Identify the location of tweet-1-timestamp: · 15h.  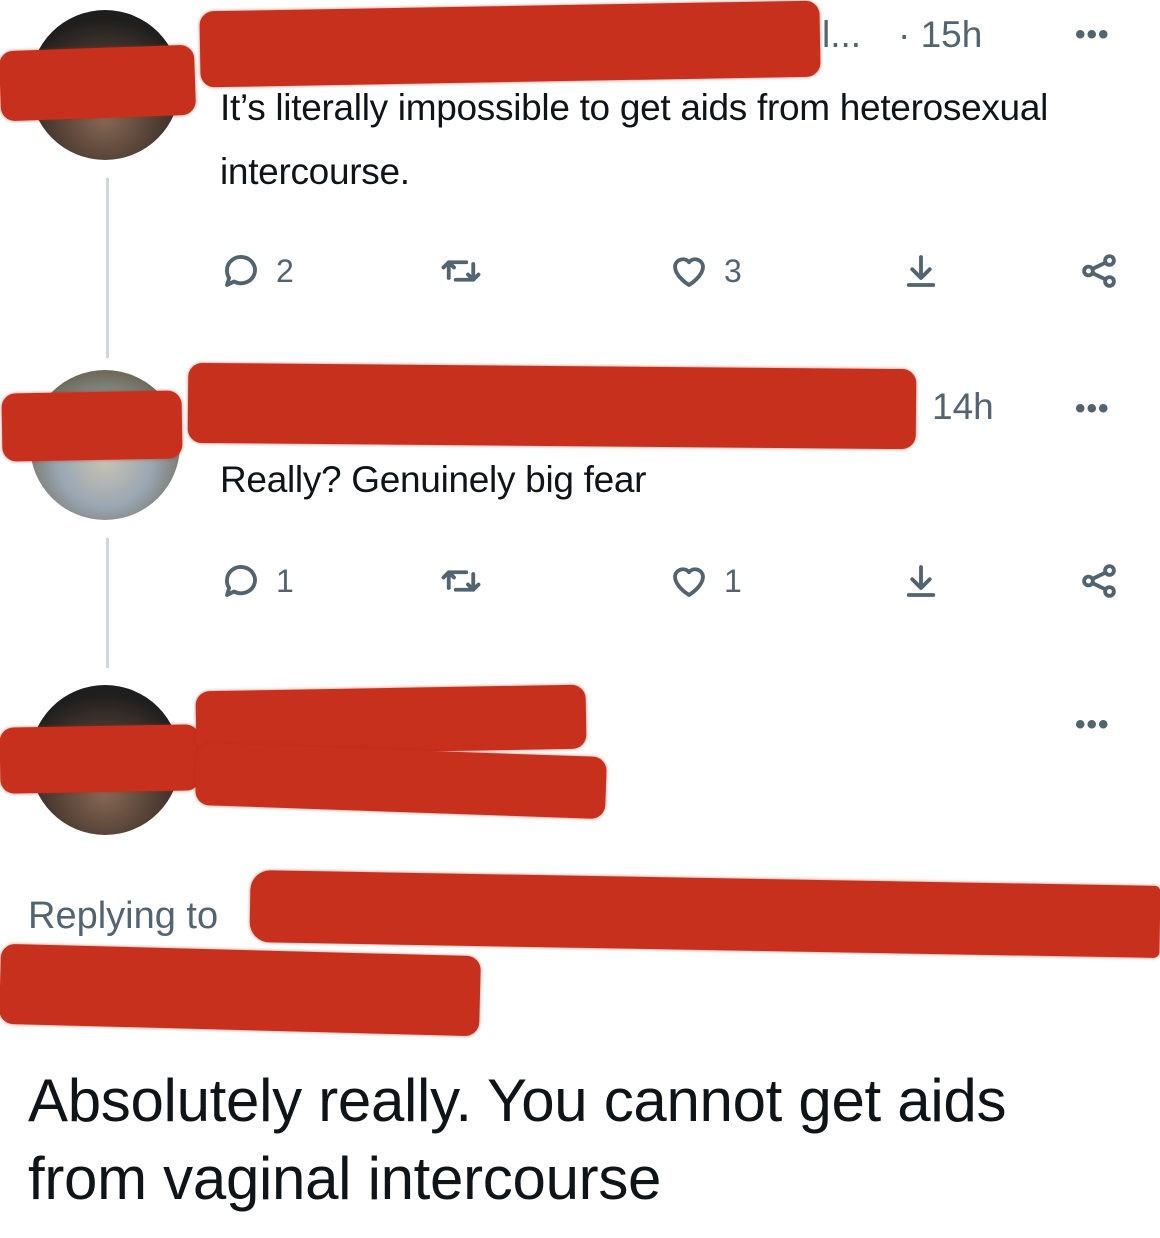
(940, 35).